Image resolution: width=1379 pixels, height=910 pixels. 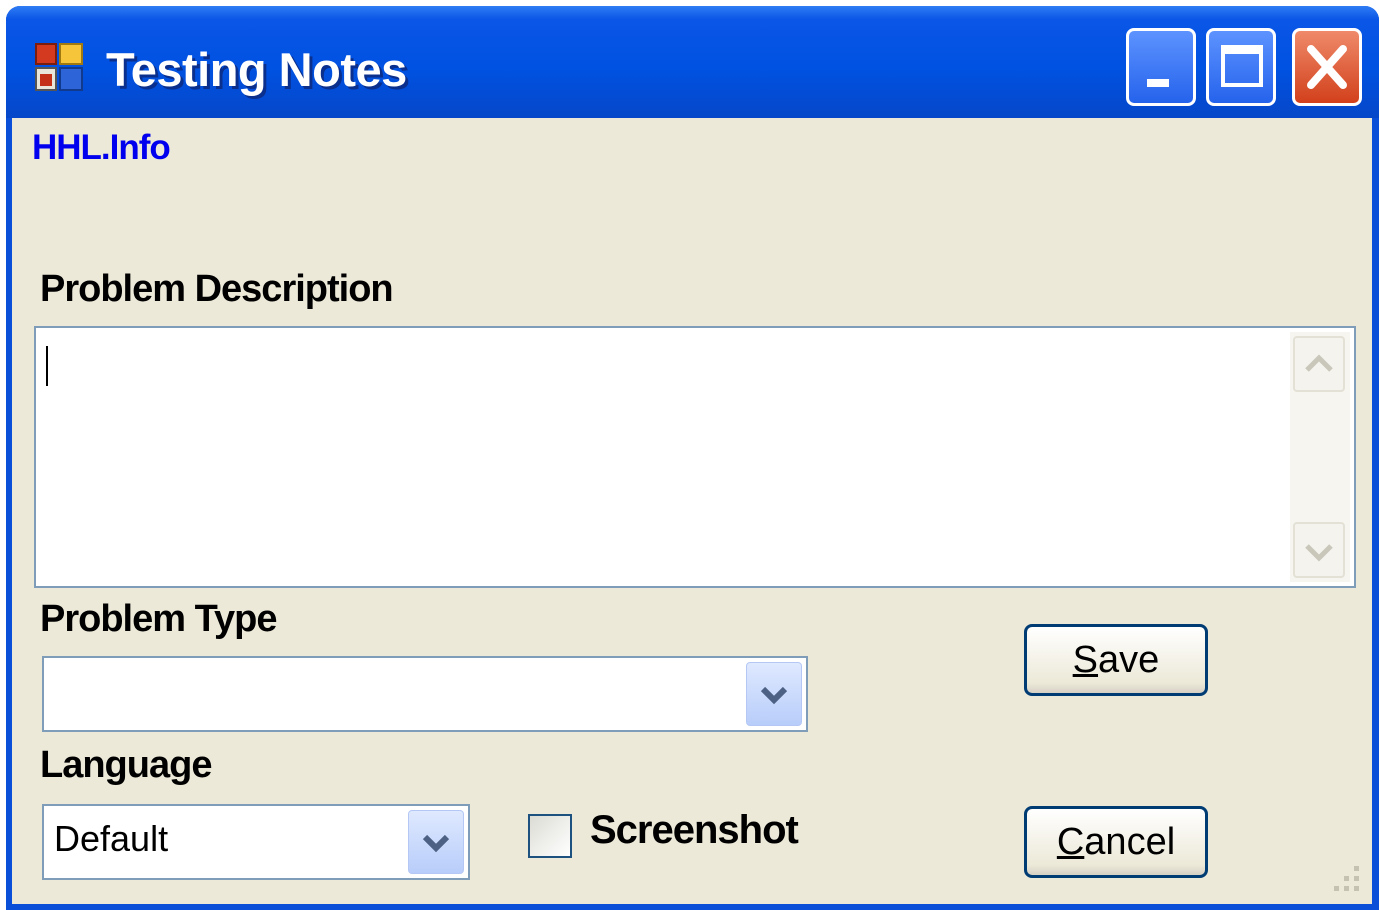 I want to click on screenshot-label: Screenshot, so click(x=694, y=830).